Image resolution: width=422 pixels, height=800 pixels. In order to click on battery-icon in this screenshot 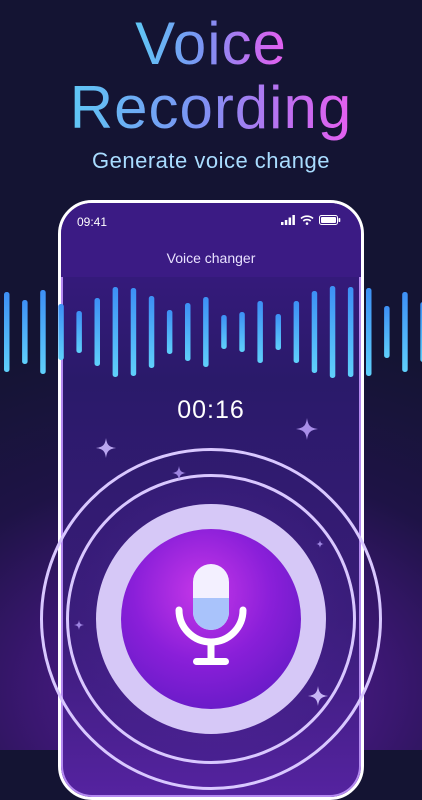, I will do `click(330, 220)`.